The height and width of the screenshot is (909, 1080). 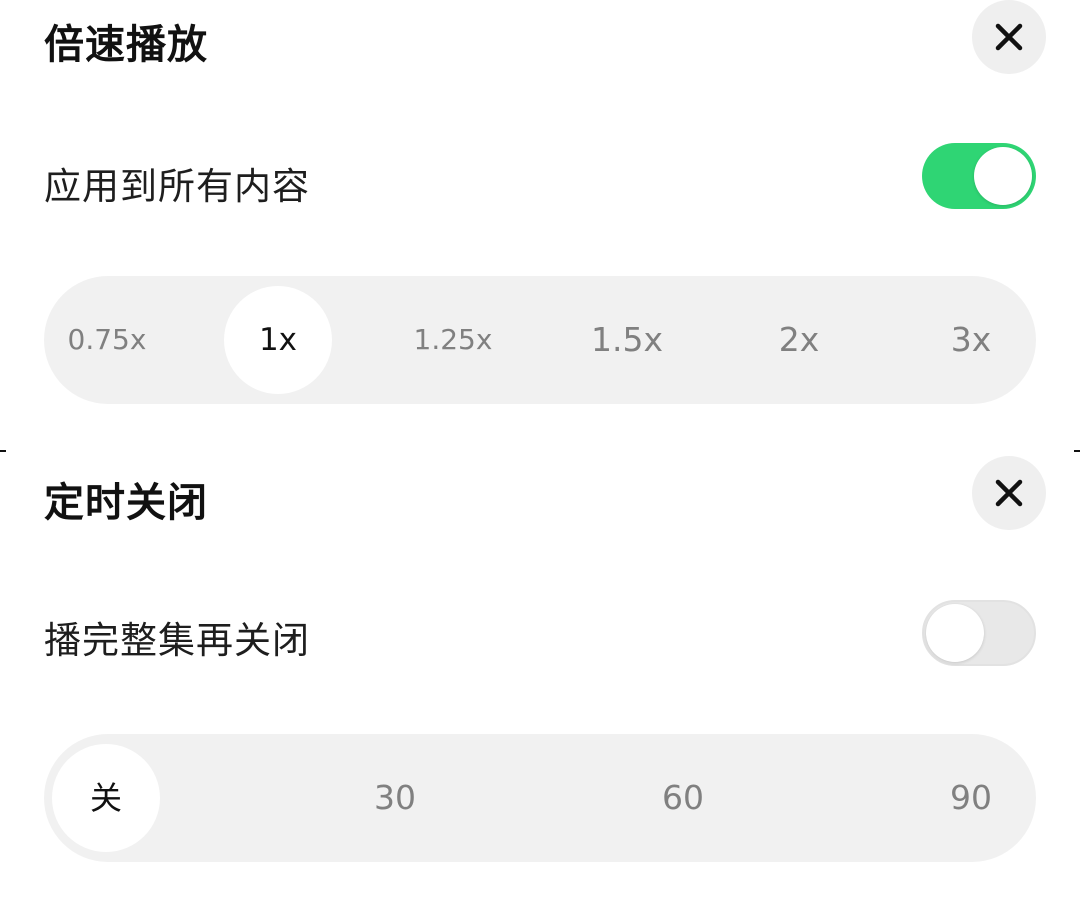 What do you see at coordinates (177, 186) in the screenshot?
I see `apply-all-label: 应用到所有内容` at bounding box center [177, 186].